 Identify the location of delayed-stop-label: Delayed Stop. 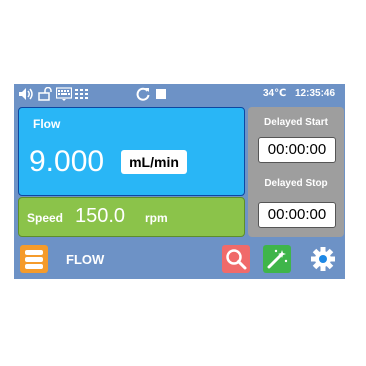
(296, 183).